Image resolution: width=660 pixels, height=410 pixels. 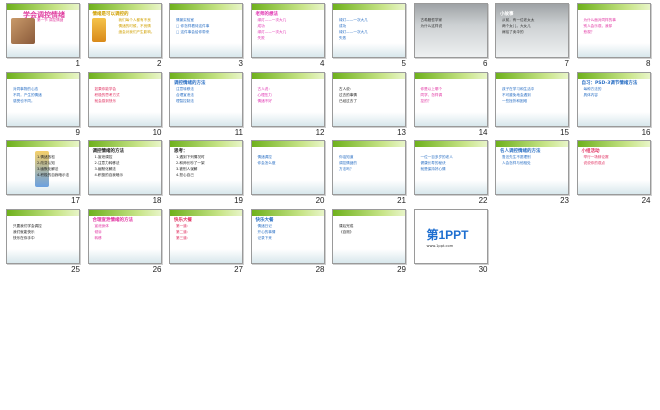 I want to click on slide-thumbnail: 古人说： 心理压力 情绪不好, so click(x=287, y=99).